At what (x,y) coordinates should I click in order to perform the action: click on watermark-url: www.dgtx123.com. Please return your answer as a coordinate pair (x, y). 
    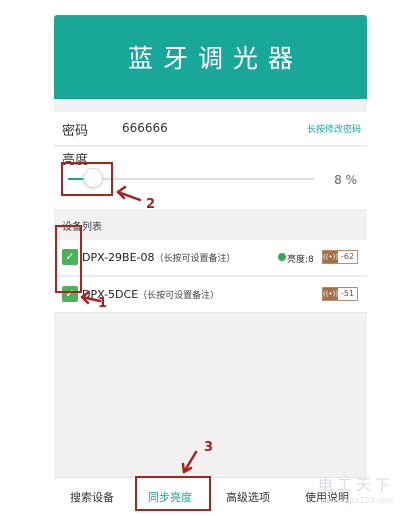
    Looking at the image, I should click on (357, 500).